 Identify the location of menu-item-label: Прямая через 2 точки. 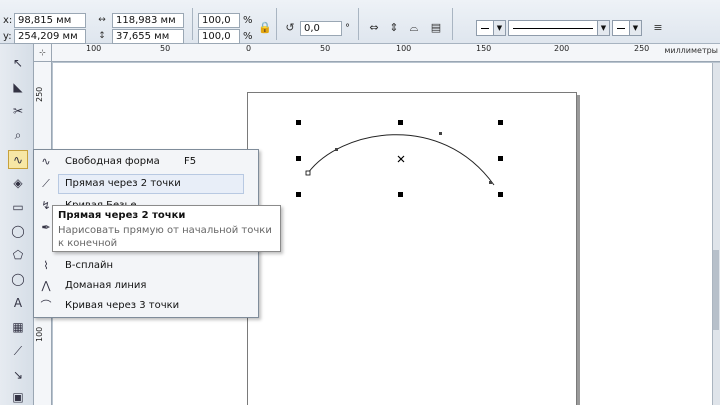
(123, 183).